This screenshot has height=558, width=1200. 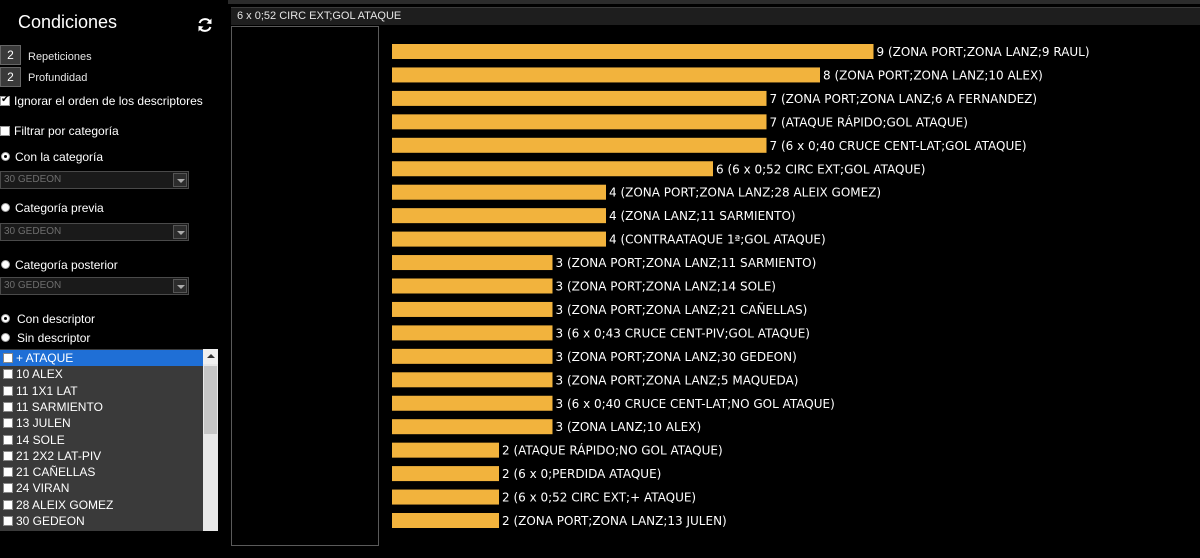 I want to click on descriptor-label: 13 JULEN, so click(x=43, y=423).